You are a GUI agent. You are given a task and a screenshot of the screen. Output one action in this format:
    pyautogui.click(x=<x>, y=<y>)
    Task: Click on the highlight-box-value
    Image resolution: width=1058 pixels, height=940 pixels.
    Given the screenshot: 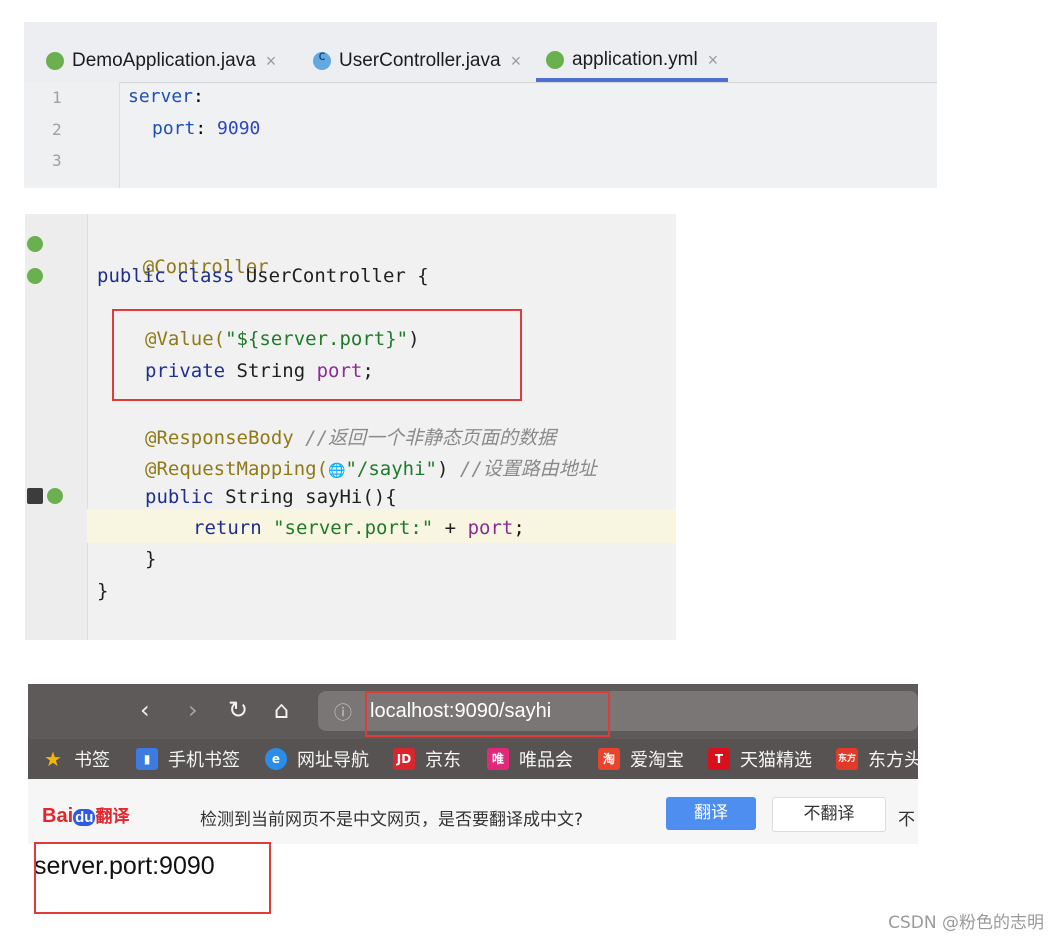 What is the action you would take?
    pyautogui.click(x=317, y=355)
    